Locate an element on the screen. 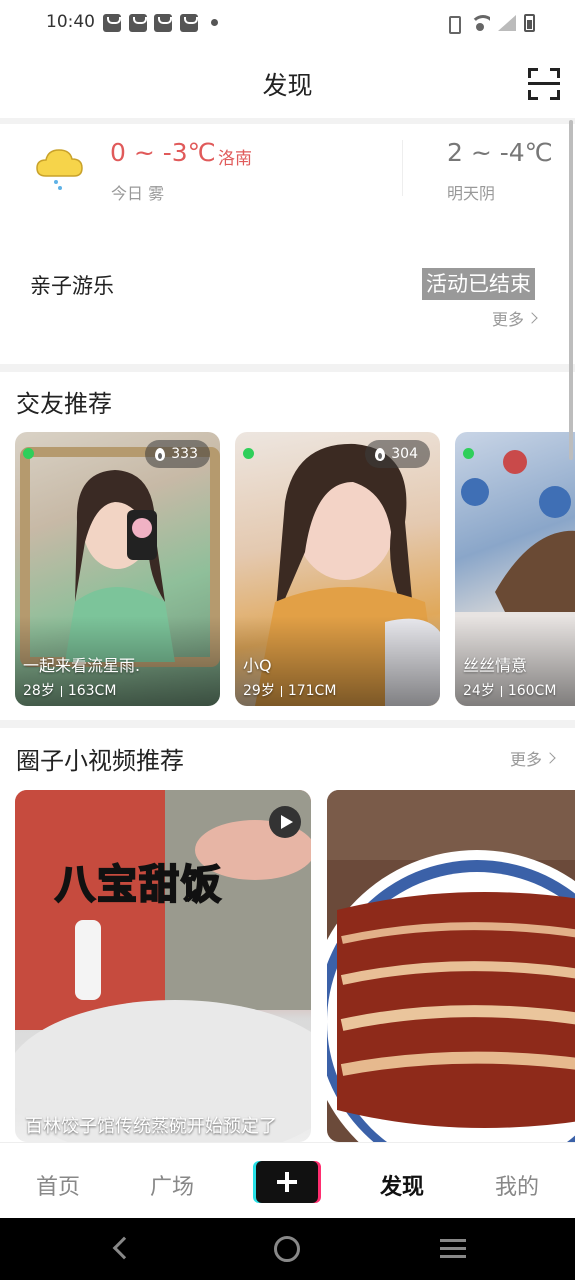 The image size is (575, 1280). more-notifications-dot-icon is located at coordinates (214, 22).